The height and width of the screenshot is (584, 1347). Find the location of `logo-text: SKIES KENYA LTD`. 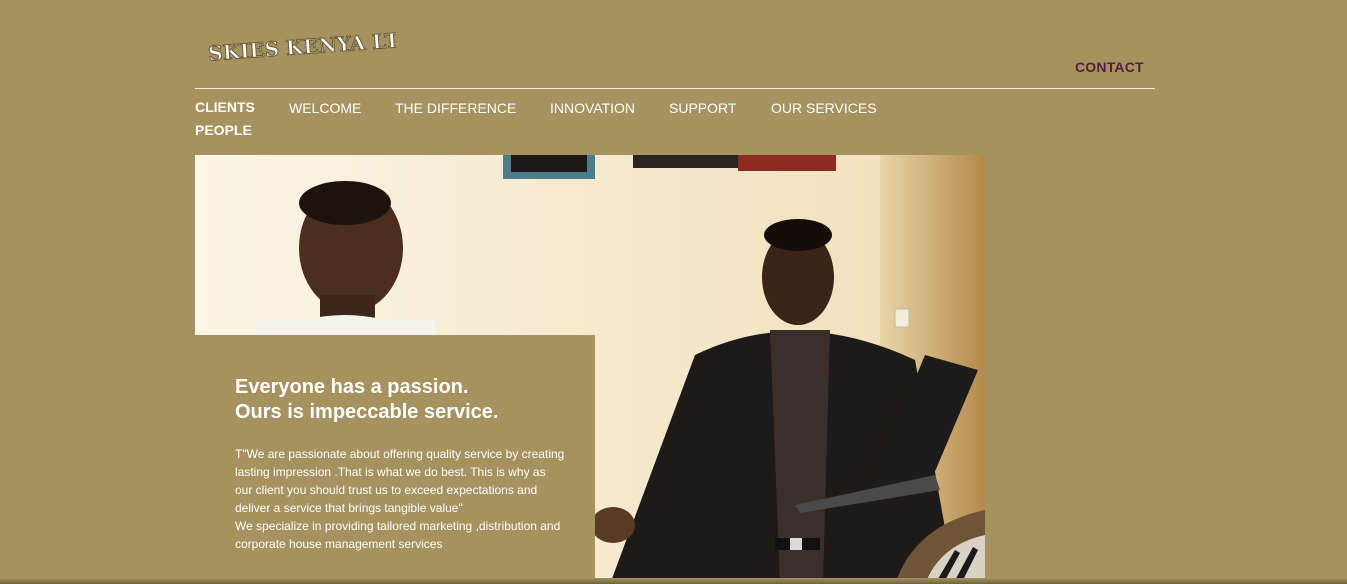

logo-text: SKIES KENYA LTD is located at coordinates (301, 46).